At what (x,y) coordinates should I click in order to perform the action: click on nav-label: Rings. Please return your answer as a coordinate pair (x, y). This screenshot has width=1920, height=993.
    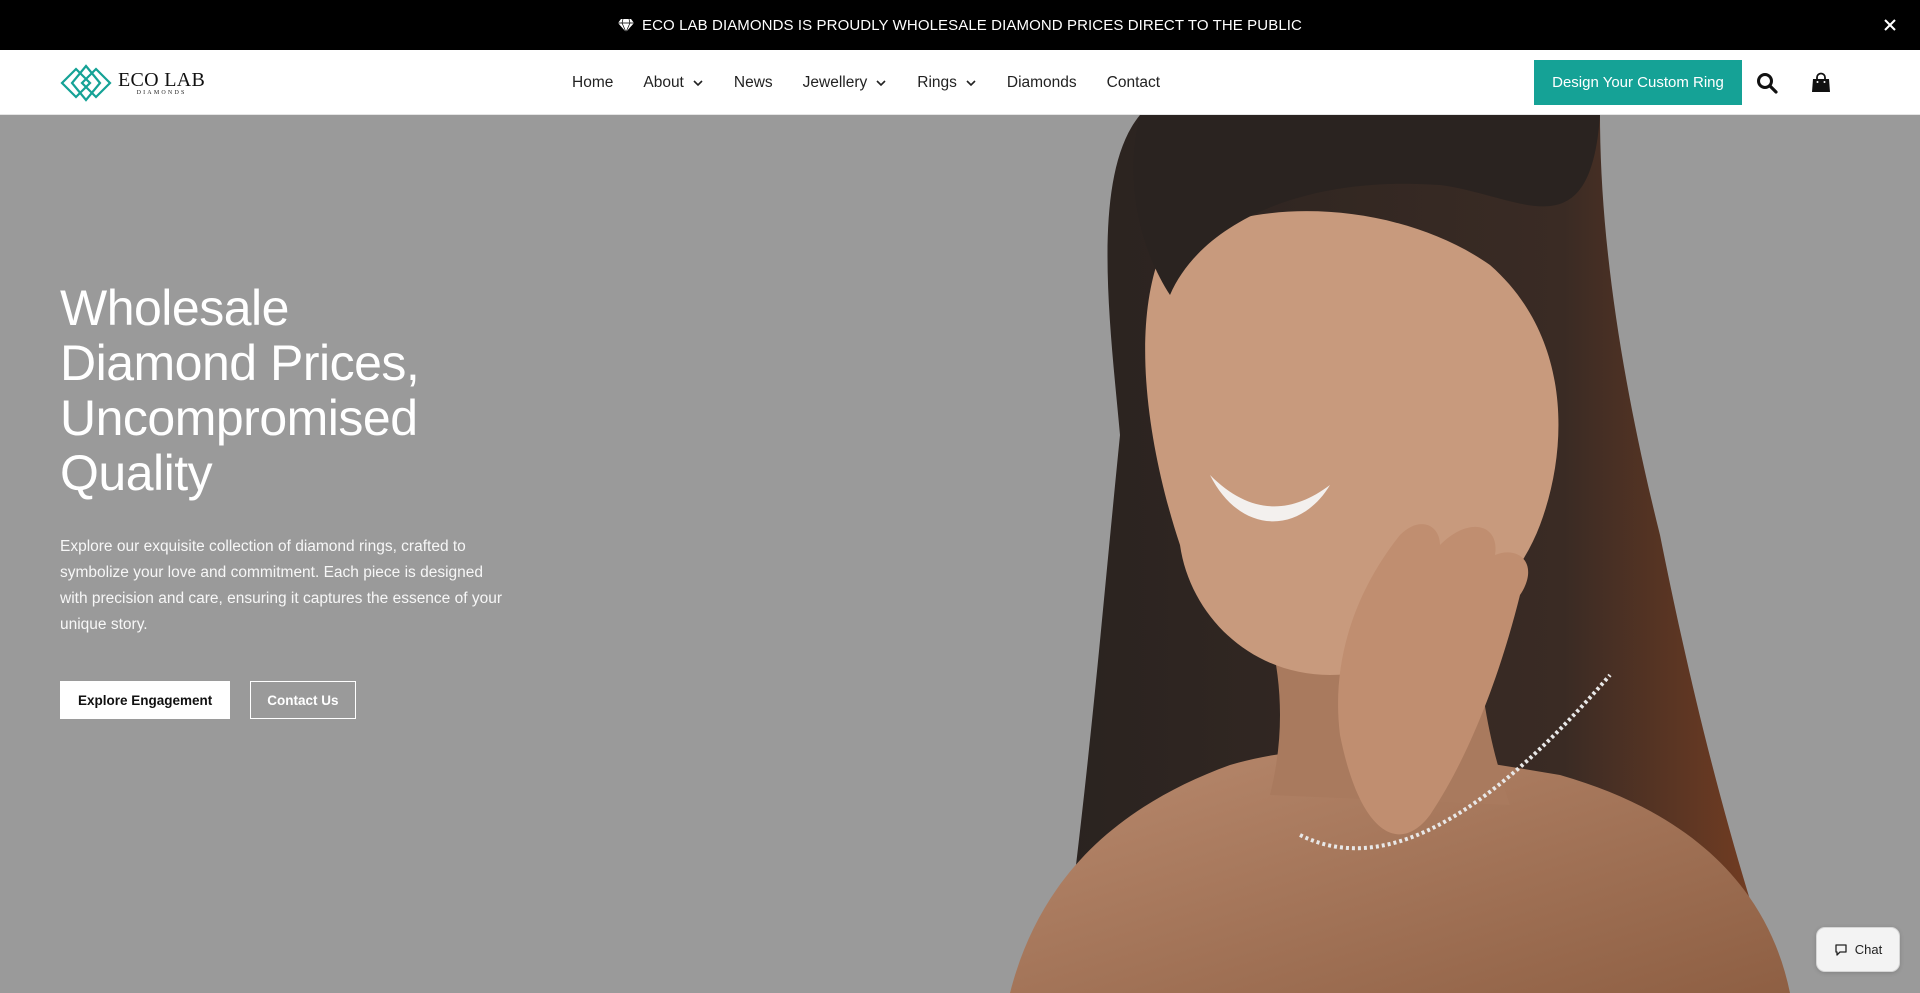
    Looking at the image, I should click on (937, 82).